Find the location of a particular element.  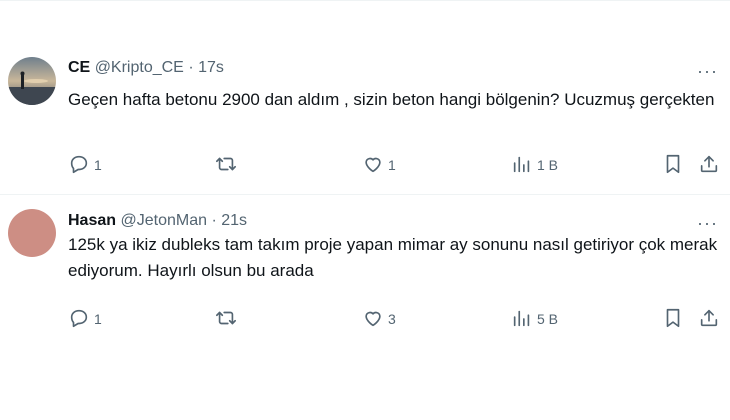

display-name: CE is located at coordinates (79, 67).